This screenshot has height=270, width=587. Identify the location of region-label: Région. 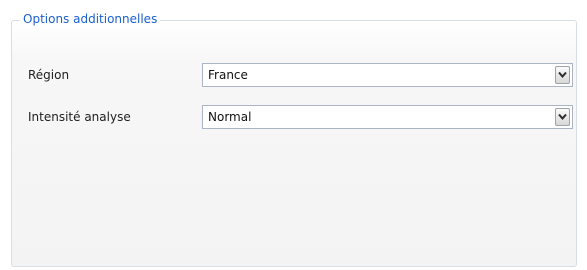
(49, 75).